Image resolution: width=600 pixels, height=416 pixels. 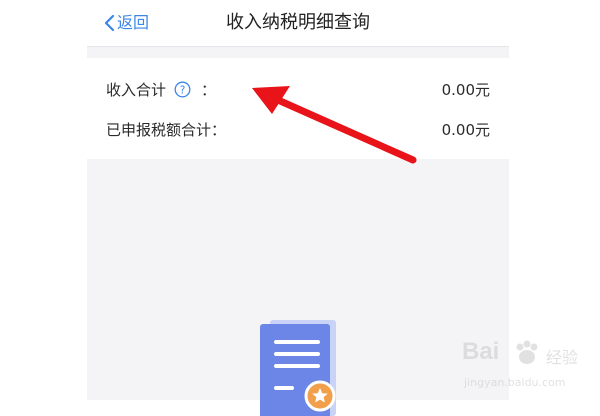 What do you see at coordinates (166, 129) in the screenshot?
I see `declared-tax-label: 已申报税额合计：` at bounding box center [166, 129].